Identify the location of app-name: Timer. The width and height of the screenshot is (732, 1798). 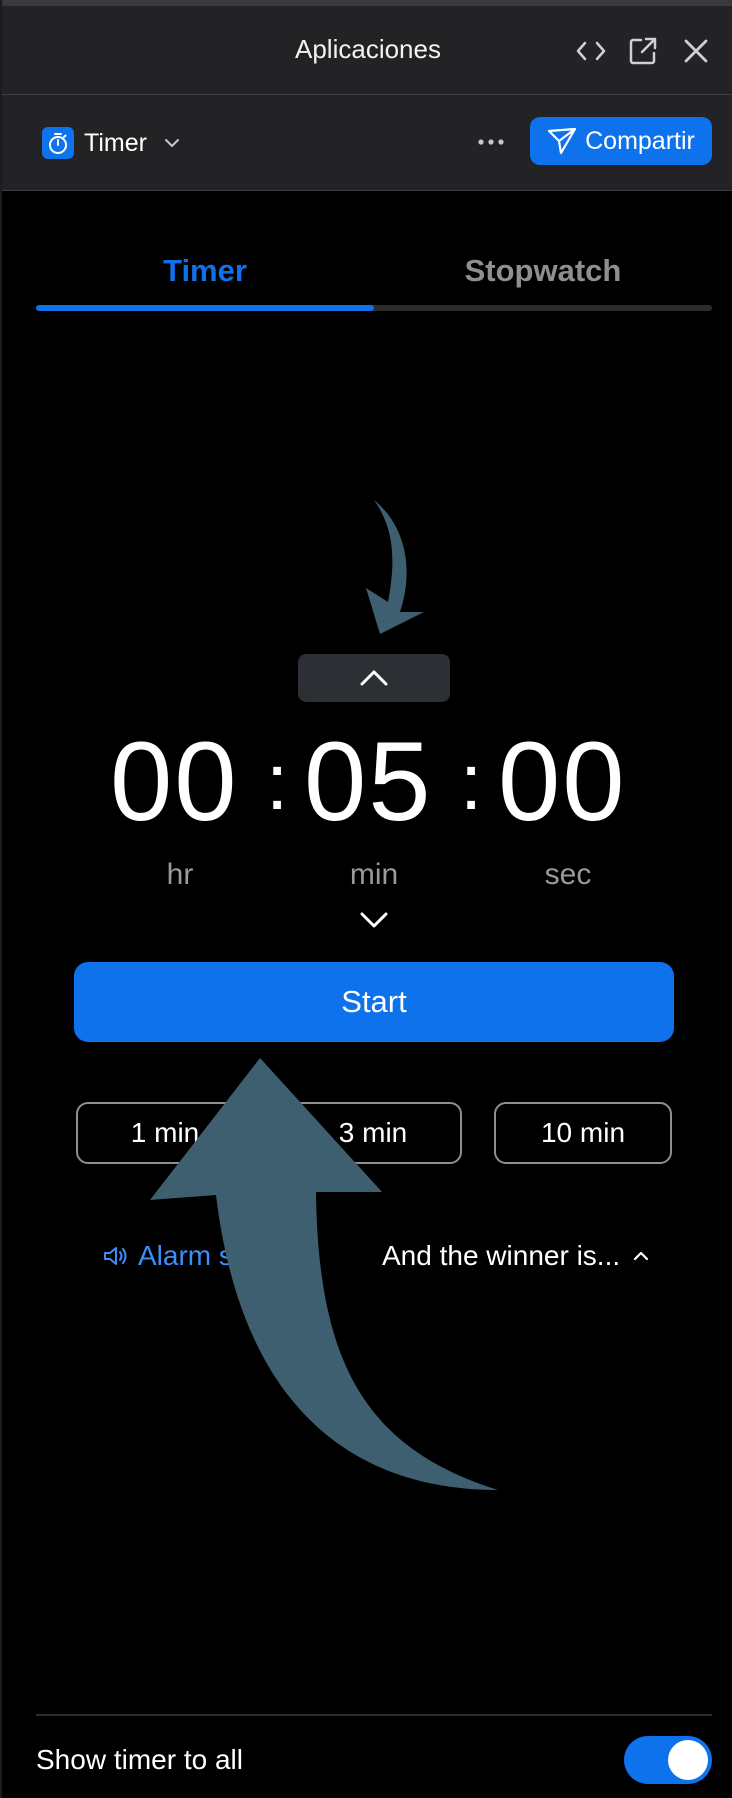
(115, 142).